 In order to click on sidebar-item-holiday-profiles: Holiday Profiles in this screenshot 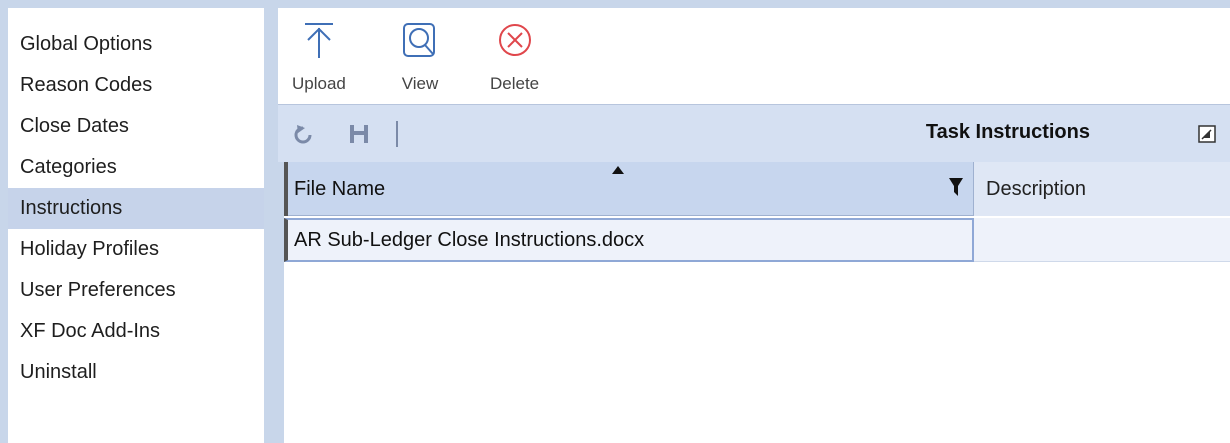, I will do `click(136, 249)`.